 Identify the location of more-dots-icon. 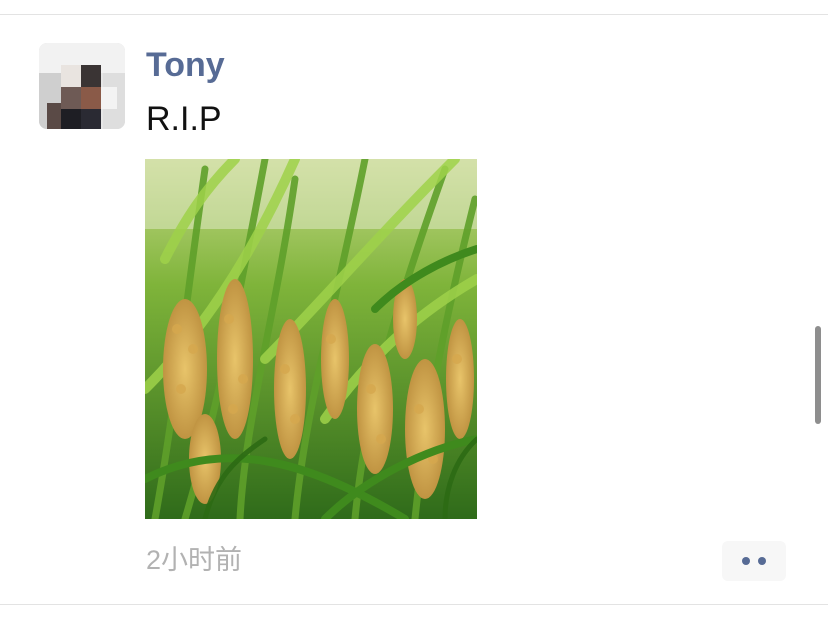
(754, 561).